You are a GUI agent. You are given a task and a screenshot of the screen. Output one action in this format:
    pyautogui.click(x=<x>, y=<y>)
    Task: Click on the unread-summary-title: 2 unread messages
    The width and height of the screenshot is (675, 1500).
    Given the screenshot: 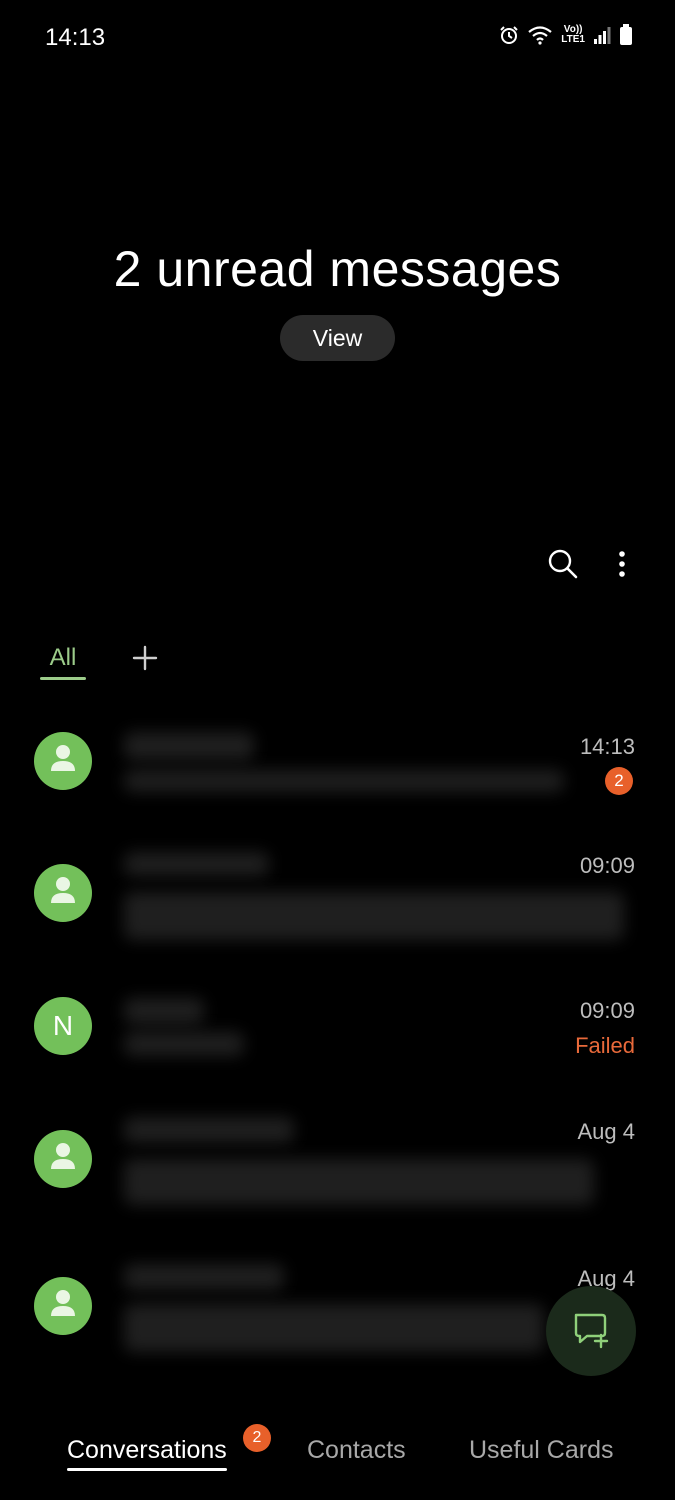 What is the action you would take?
    pyautogui.click(x=337, y=269)
    